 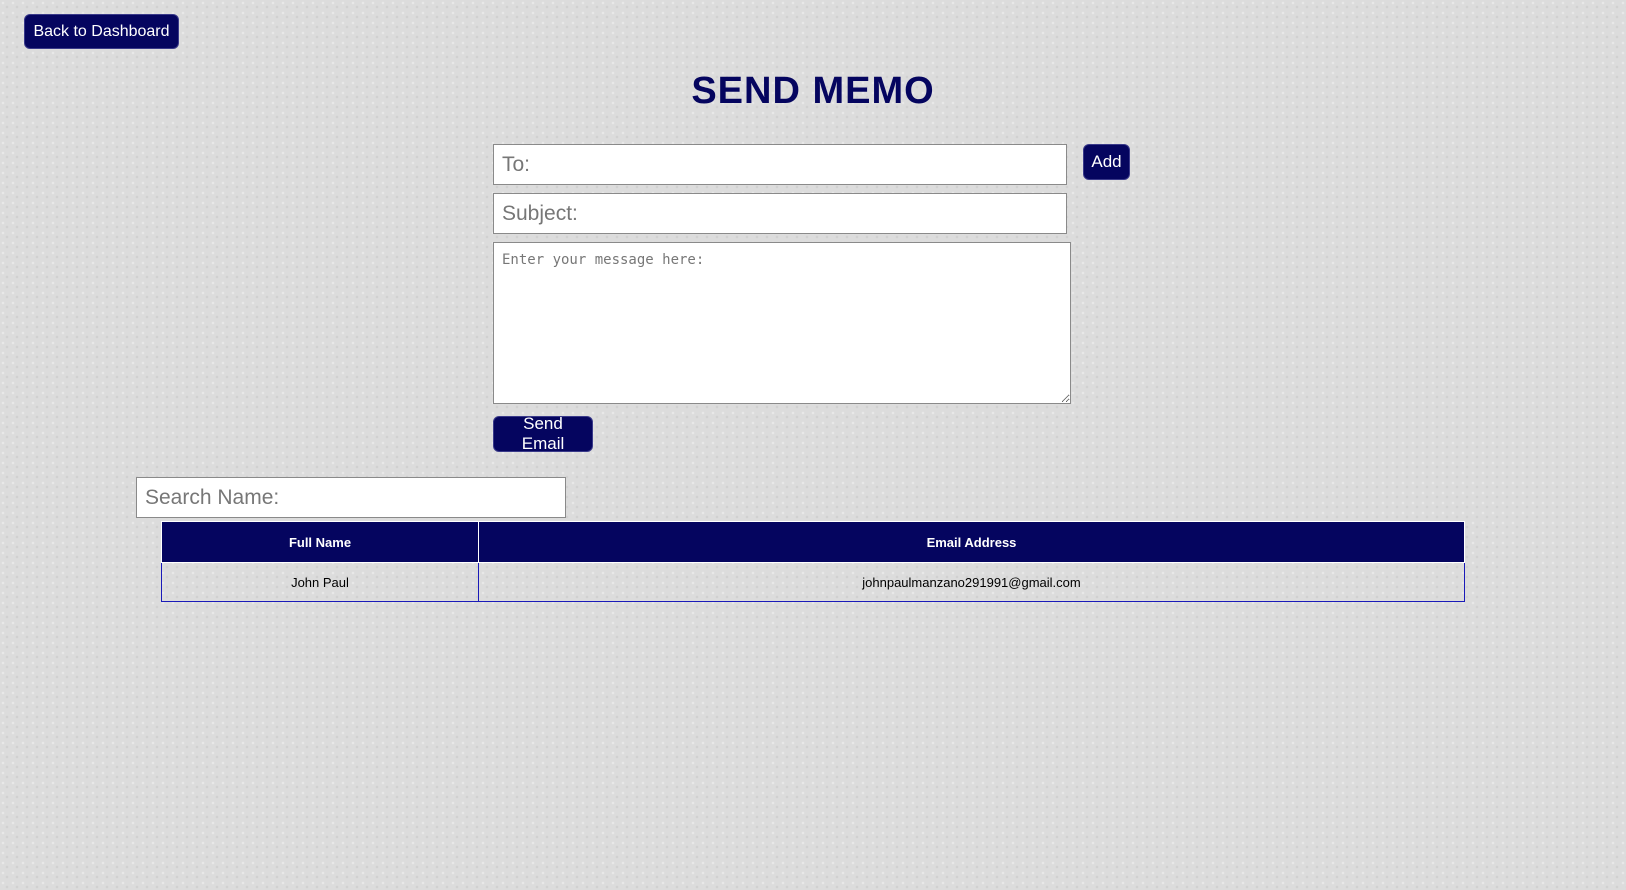 I want to click on back-to-dashboard-button: Back to Dashboard, so click(x=101, y=31).